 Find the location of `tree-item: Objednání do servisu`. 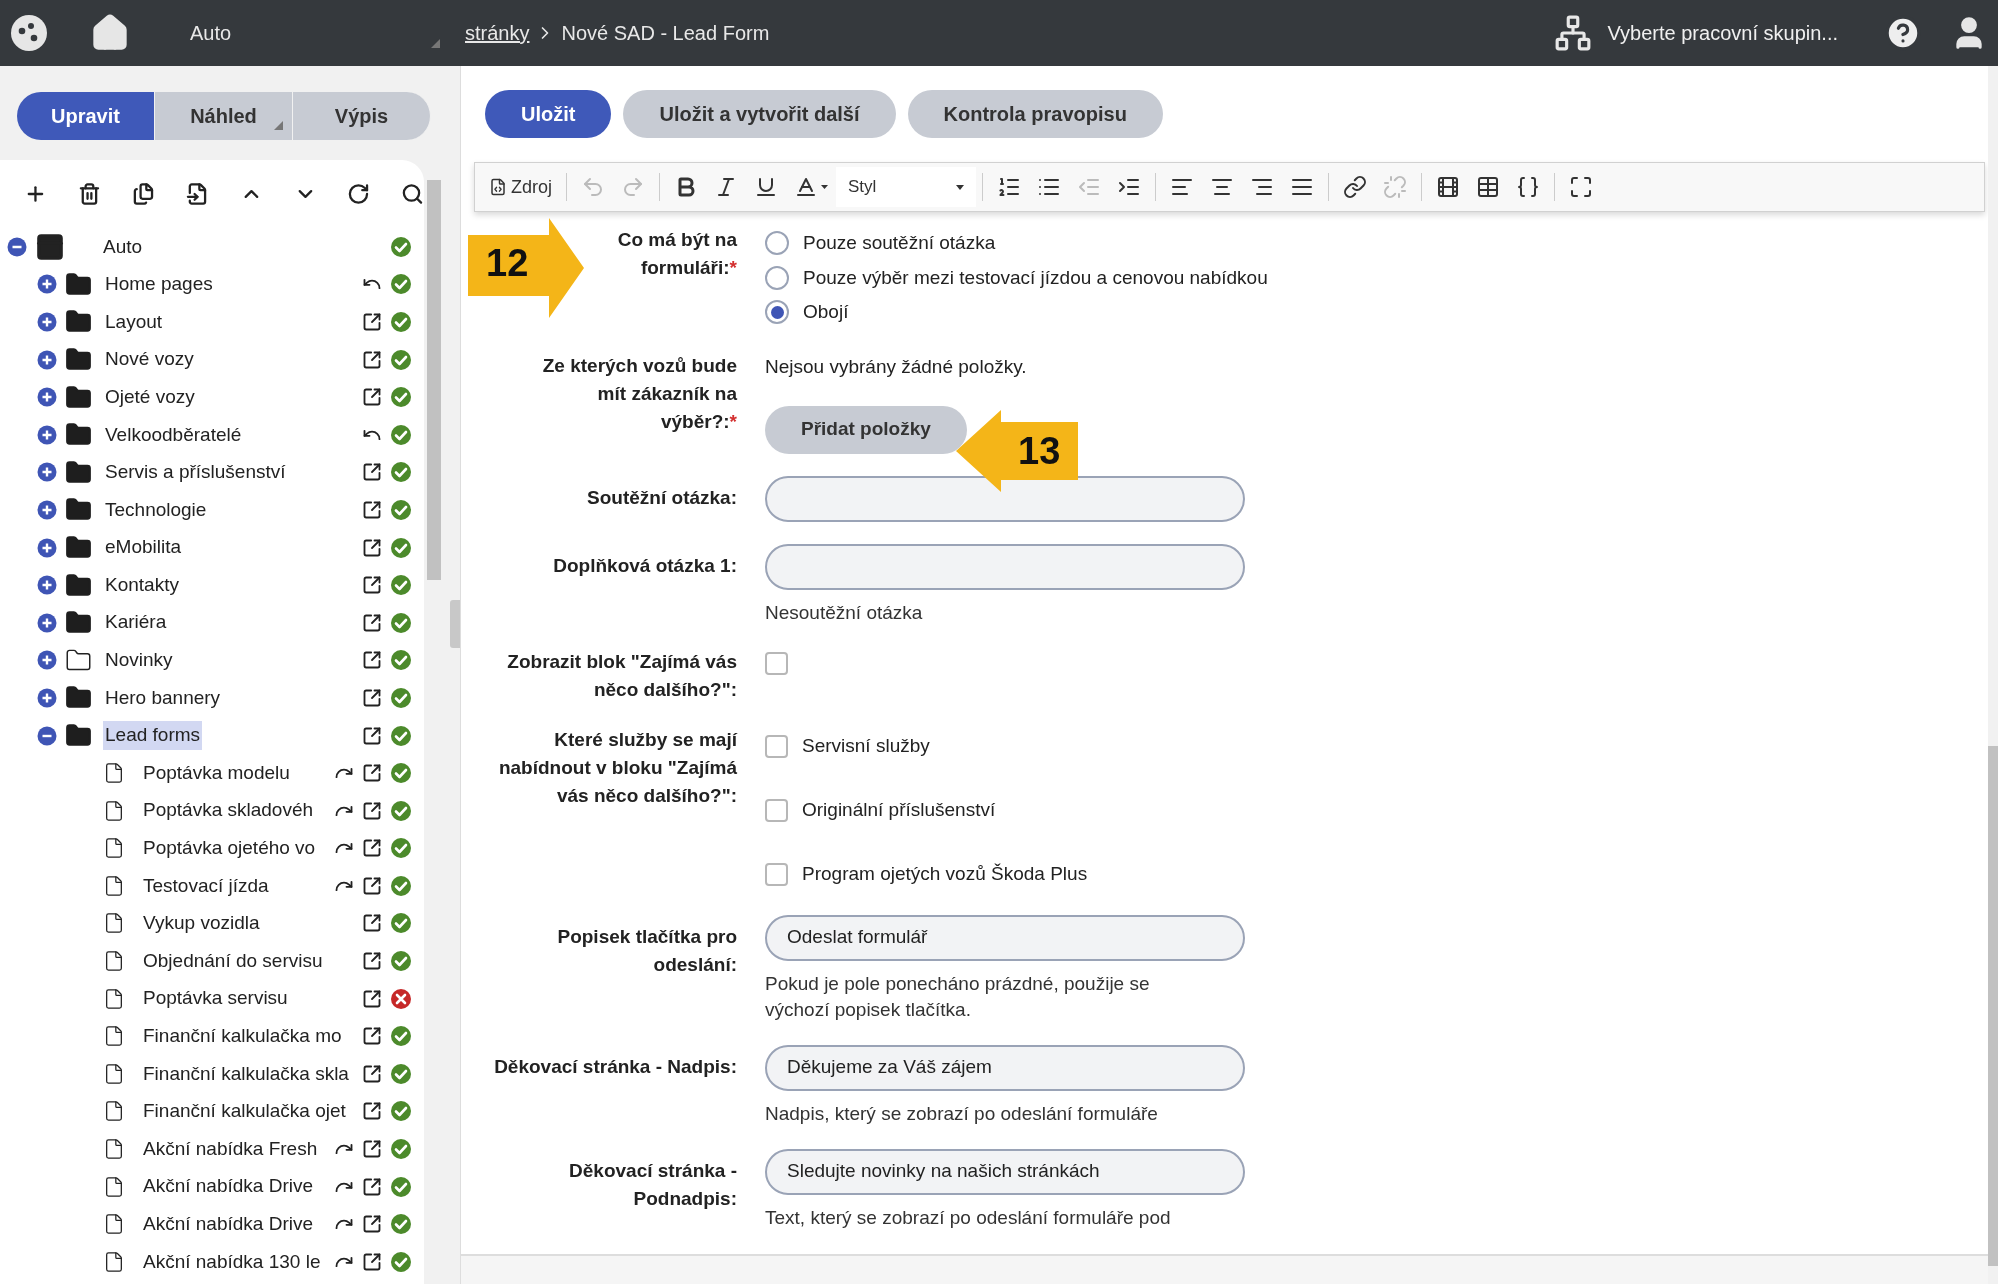

tree-item: Objednání do servisu is located at coordinates (233, 961).